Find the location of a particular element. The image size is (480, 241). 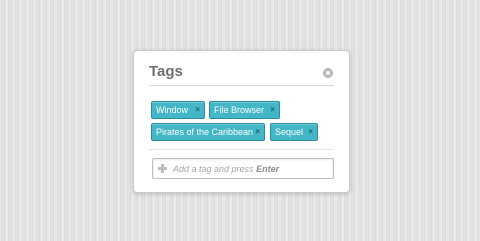

tag-pirates-of-the-caribbean: Pirates of the Caribbean × is located at coordinates (208, 132).